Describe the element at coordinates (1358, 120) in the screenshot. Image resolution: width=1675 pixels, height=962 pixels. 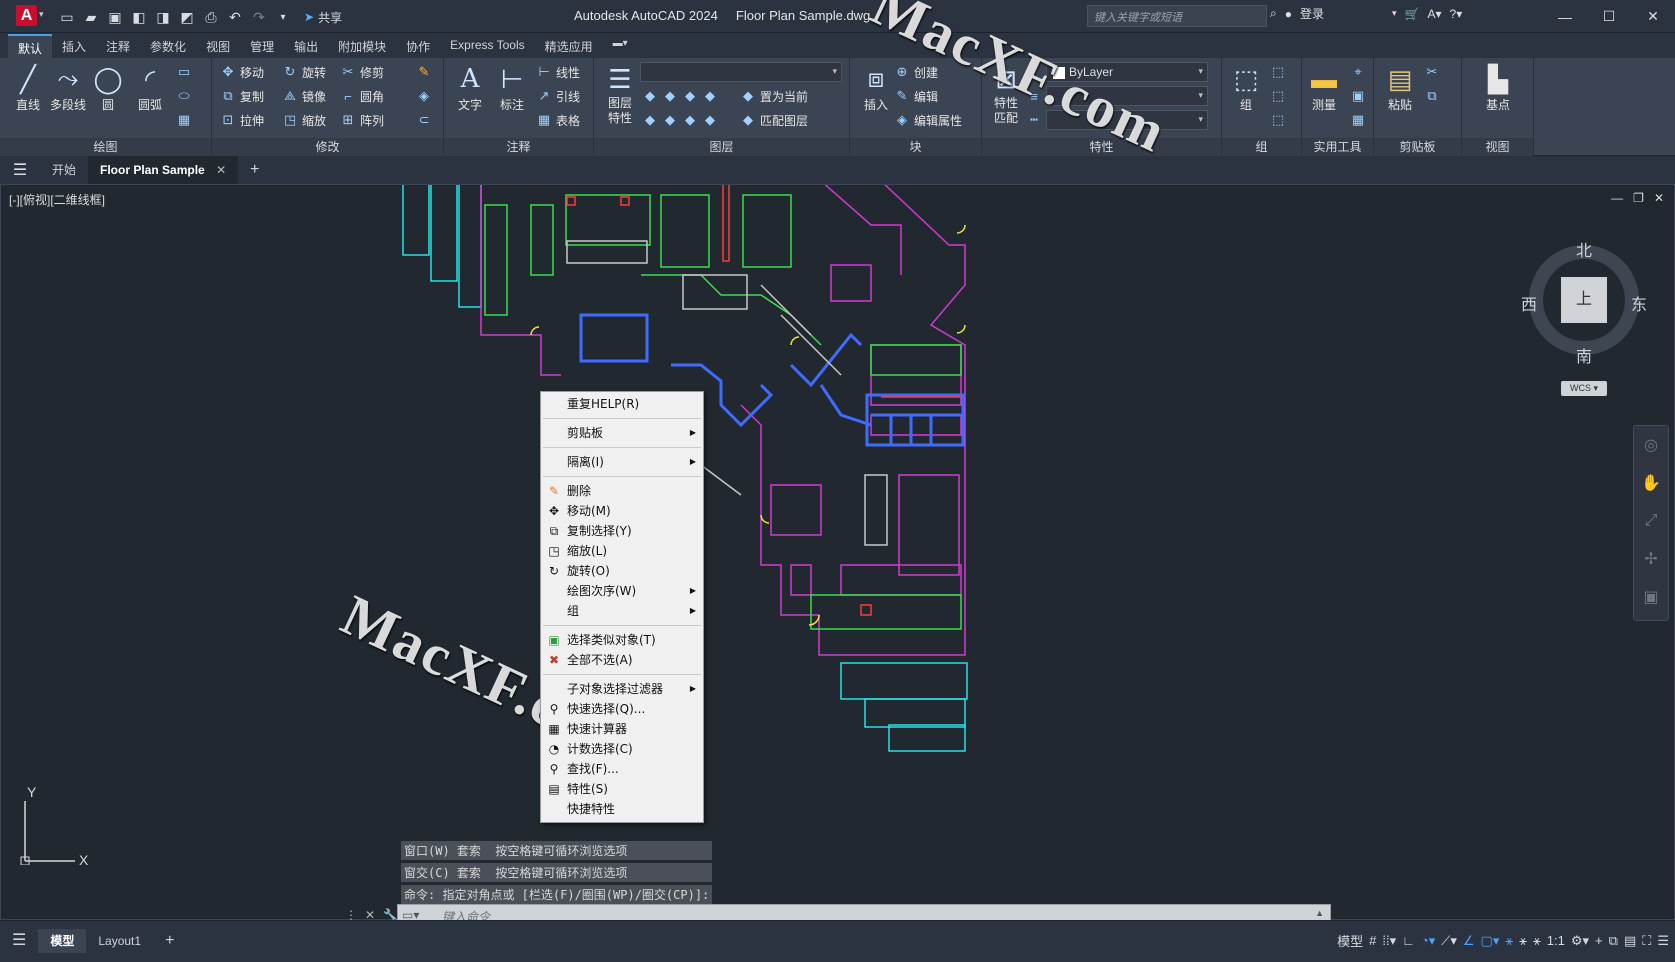
I see `calculator-button: ▦` at that location.